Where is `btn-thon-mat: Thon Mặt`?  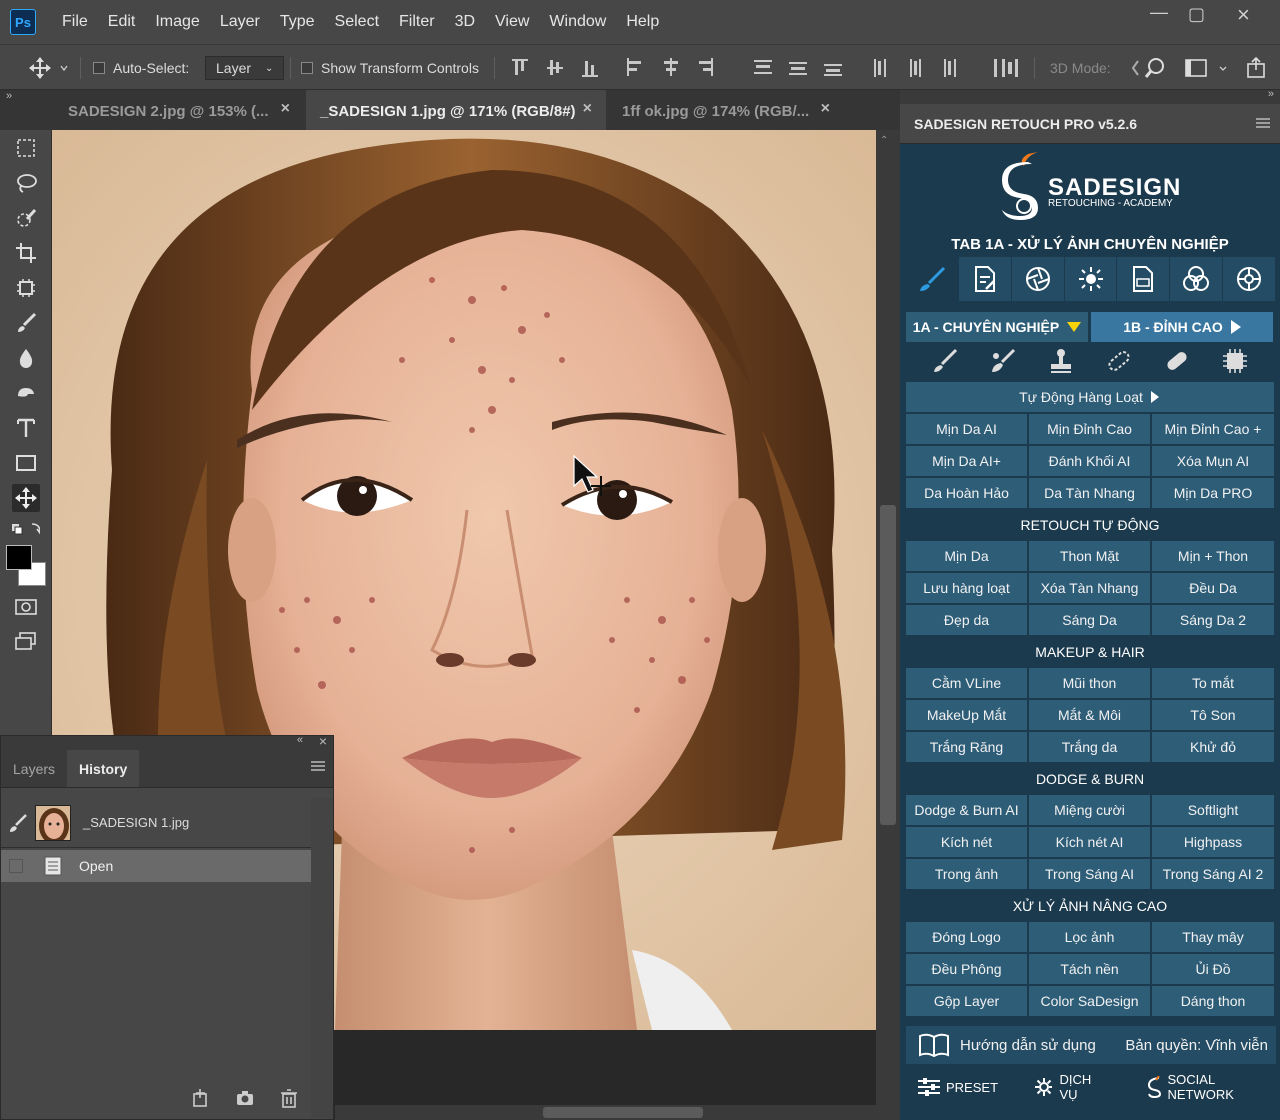 btn-thon-mat: Thon Mặt is located at coordinates (1089, 556).